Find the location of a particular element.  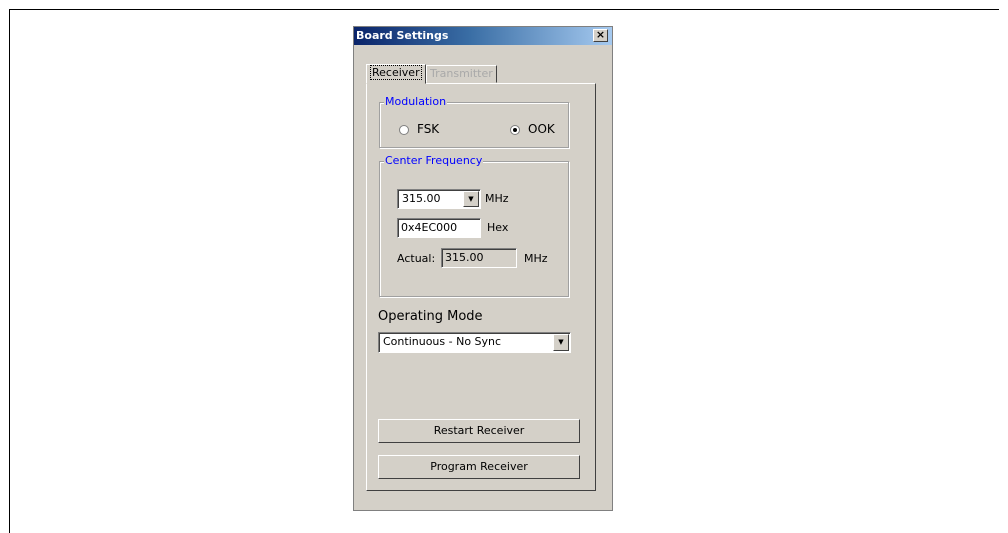

background-frame-top is located at coordinates (504, 9).